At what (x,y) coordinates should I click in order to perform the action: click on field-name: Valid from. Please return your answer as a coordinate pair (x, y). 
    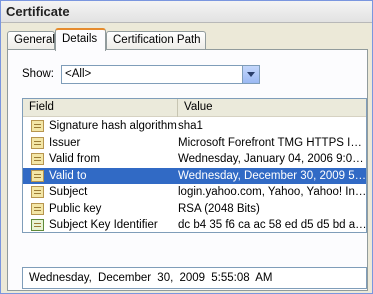
    Looking at the image, I should click on (74, 159).